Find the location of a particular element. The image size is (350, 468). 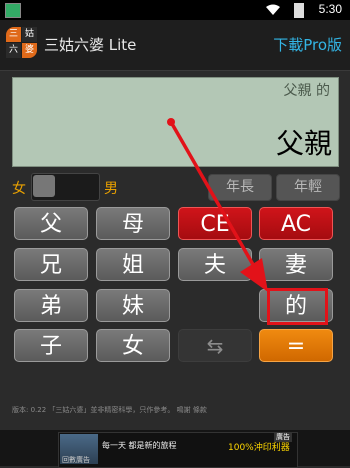

action-bar: 三 姑 六 婆 三姑六婆 Lite 下載Pro版 is located at coordinates (175, 45).